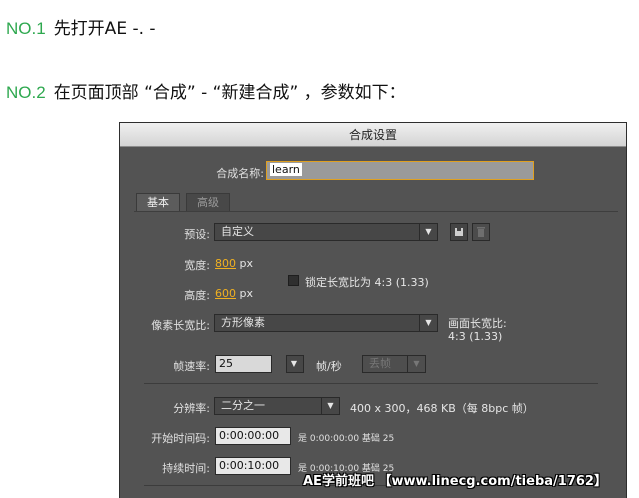 The height and width of the screenshot is (498, 639). I want to click on pixel-aspect-label: 像素长宽比:, so click(180, 325).